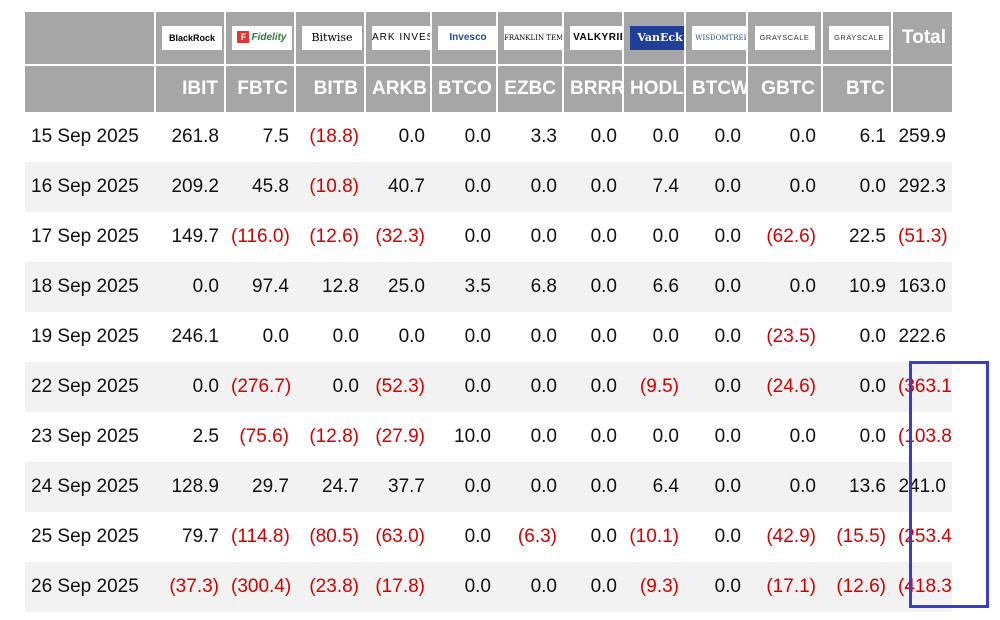  Describe the element at coordinates (259, 38) in the screenshot. I see `issuer-logo-cell: F Fidelity` at that location.